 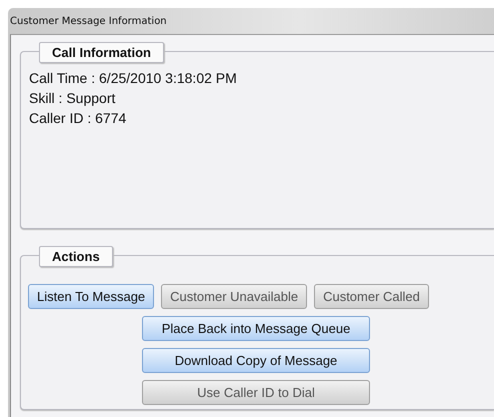 I want to click on action-button: Listen To Message, so click(x=91, y=296).